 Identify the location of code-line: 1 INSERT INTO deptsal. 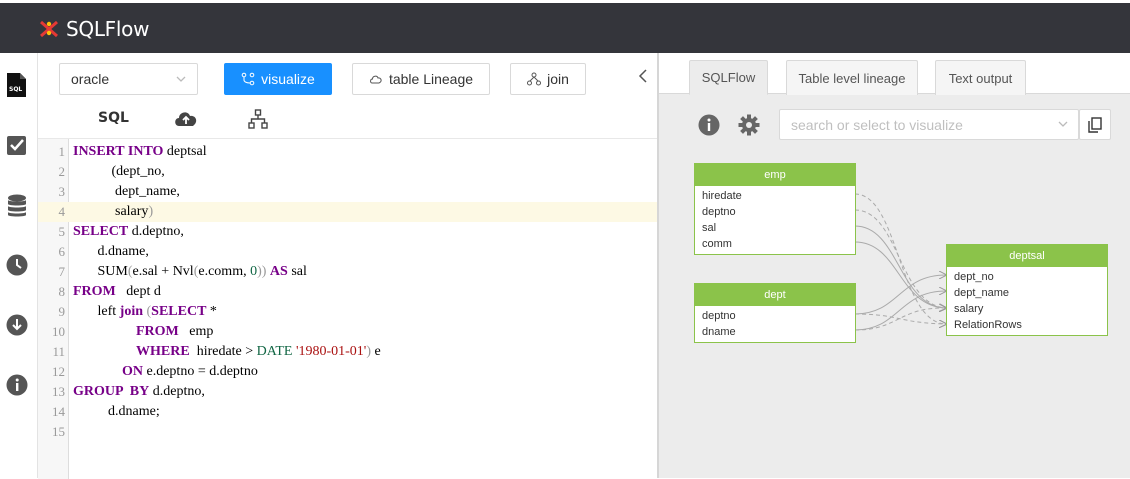
(348, 152).